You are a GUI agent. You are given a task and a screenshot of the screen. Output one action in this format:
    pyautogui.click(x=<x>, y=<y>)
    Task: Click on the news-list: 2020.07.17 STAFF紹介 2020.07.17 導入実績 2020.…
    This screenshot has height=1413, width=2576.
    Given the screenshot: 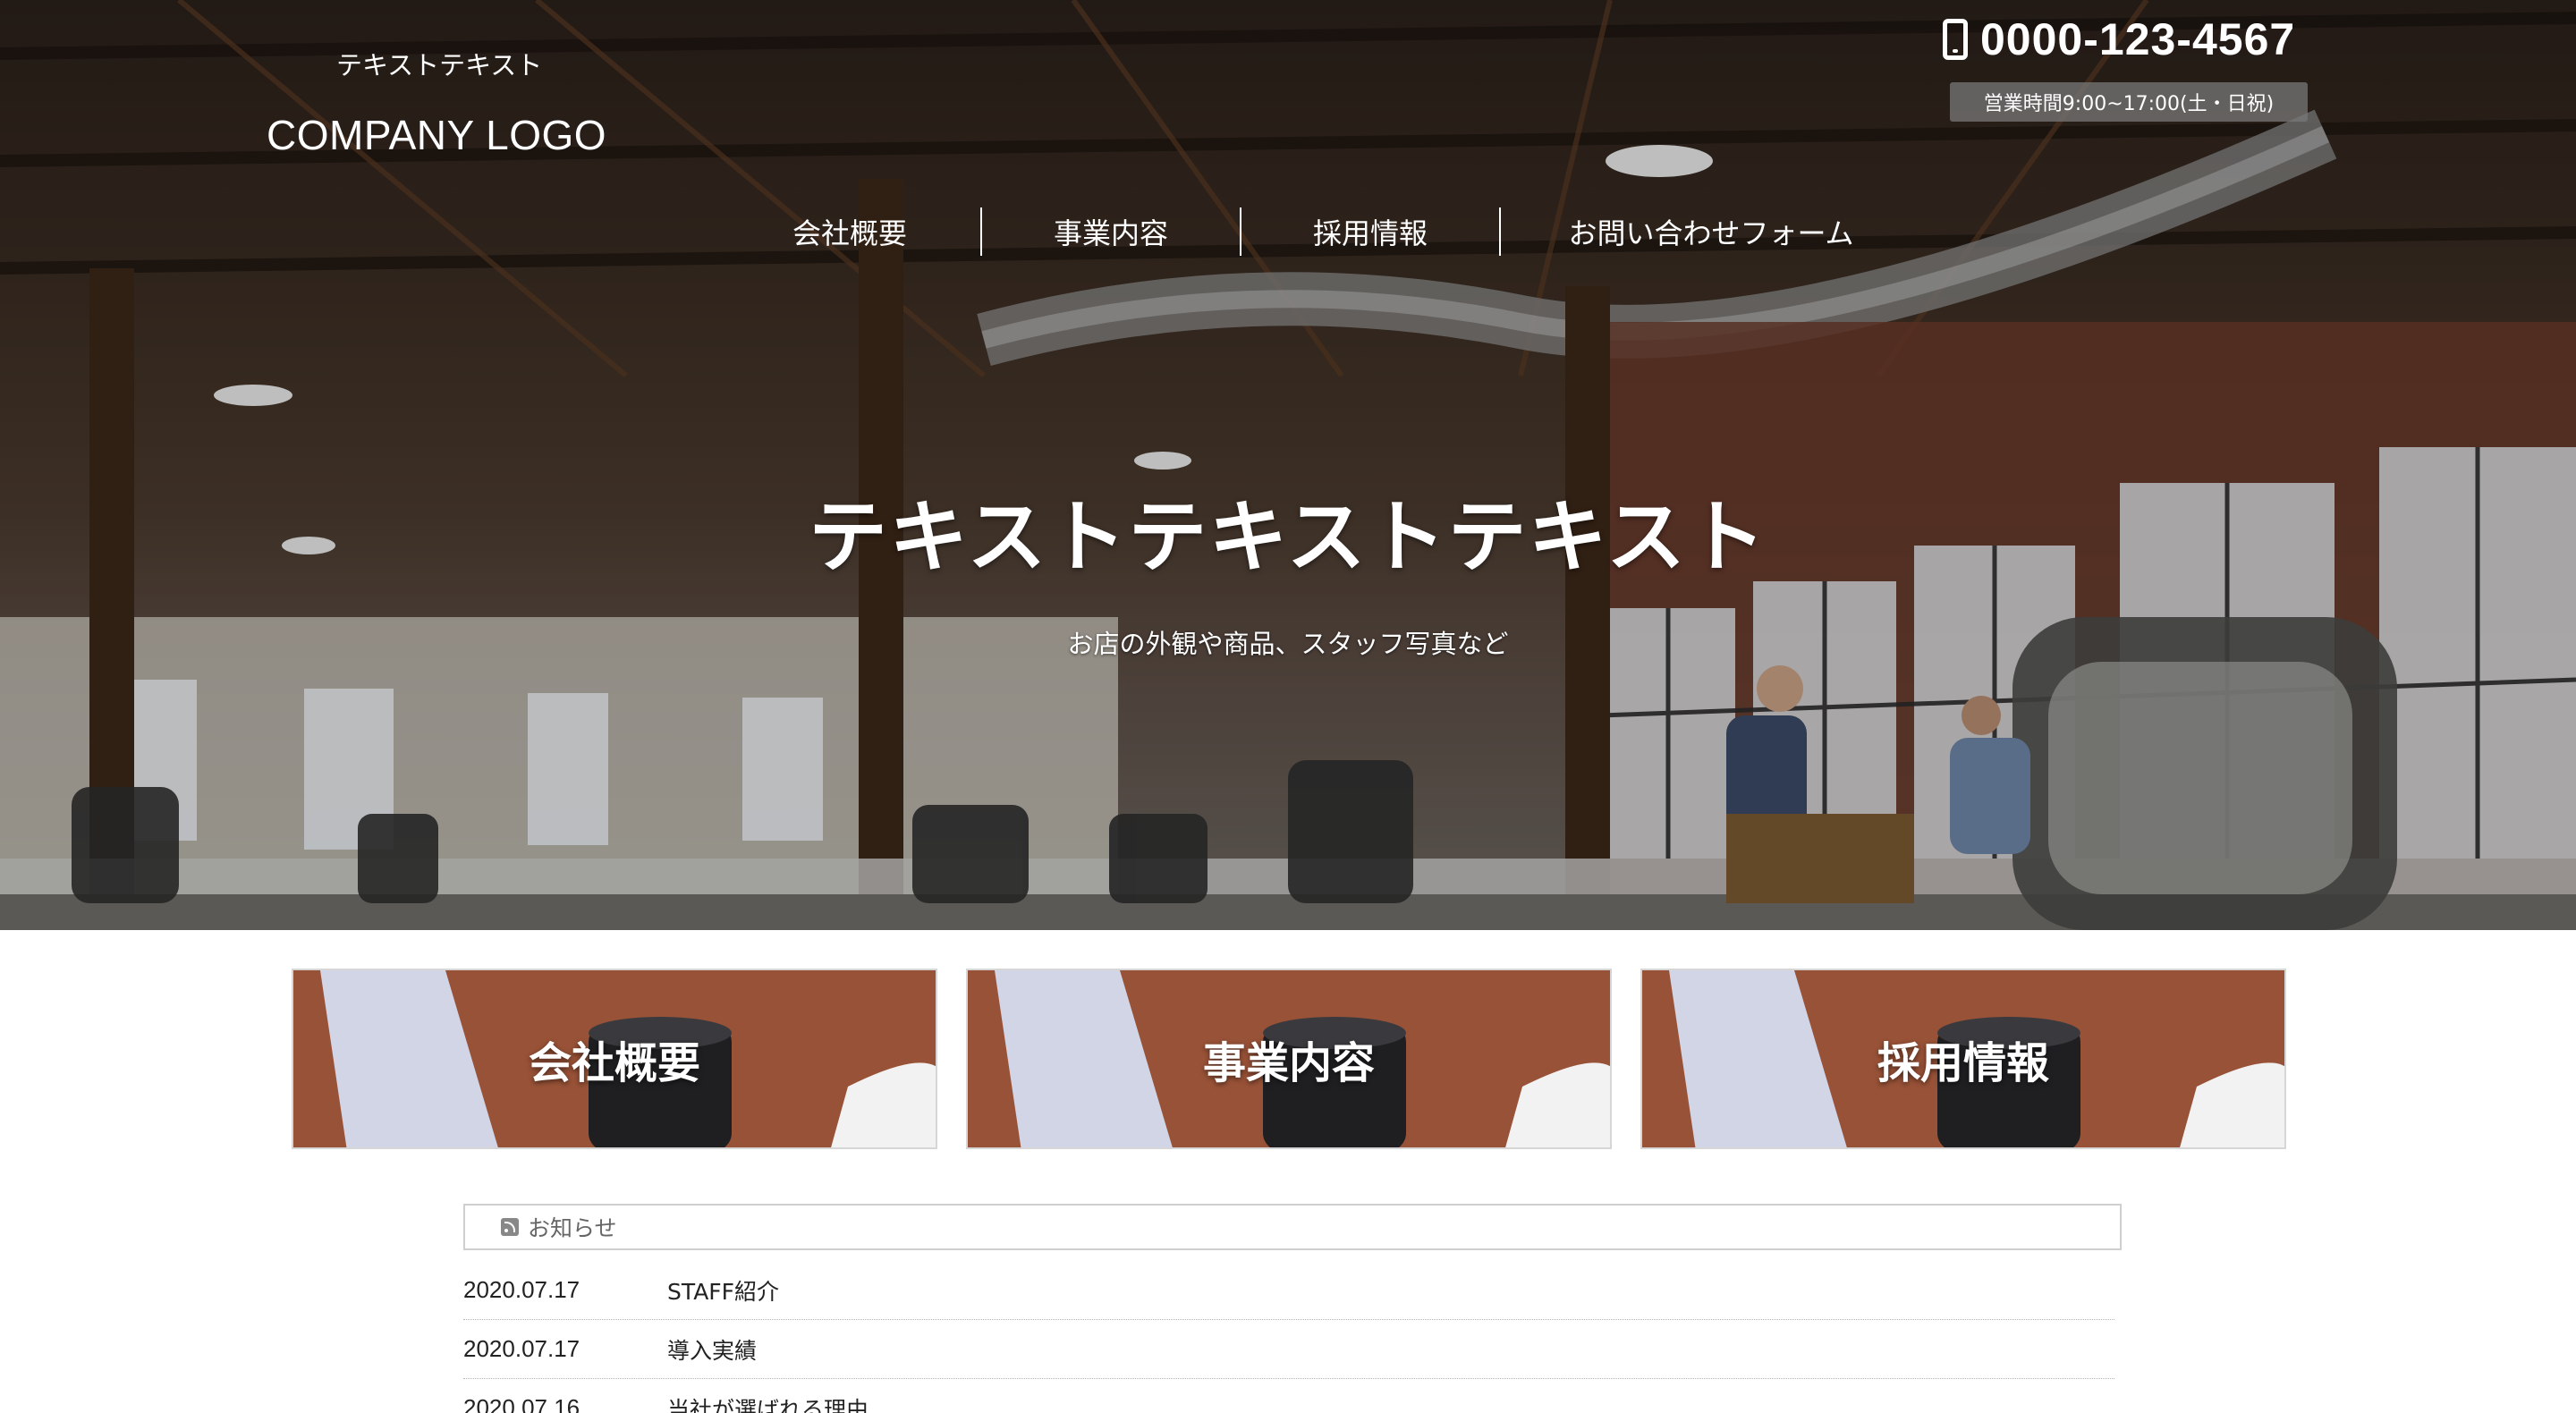 What is the action you would take?
    pyautogui.click(x=1288, y=1337)
    